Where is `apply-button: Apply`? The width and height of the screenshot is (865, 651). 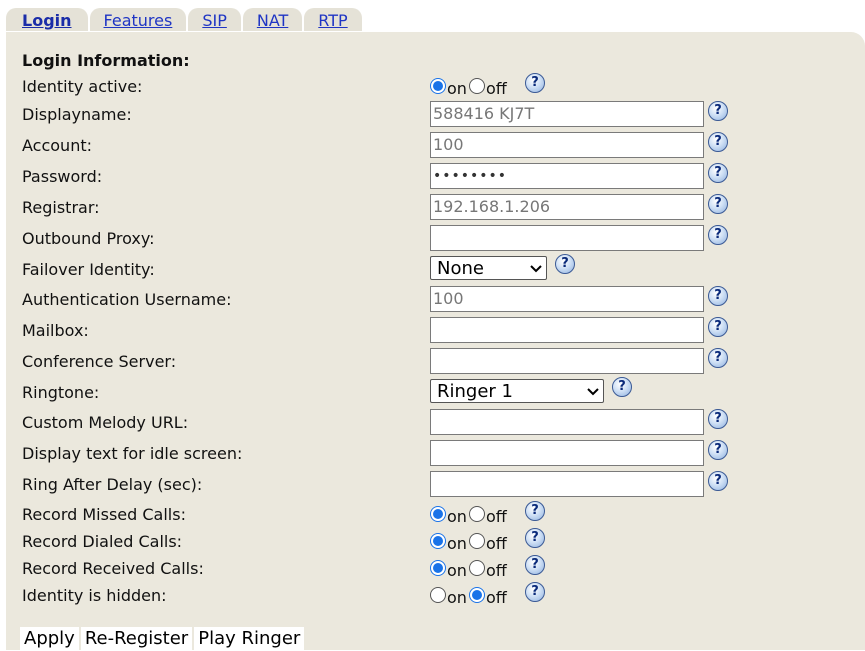 apply-button: Apply is located at coordinates (49, 639).